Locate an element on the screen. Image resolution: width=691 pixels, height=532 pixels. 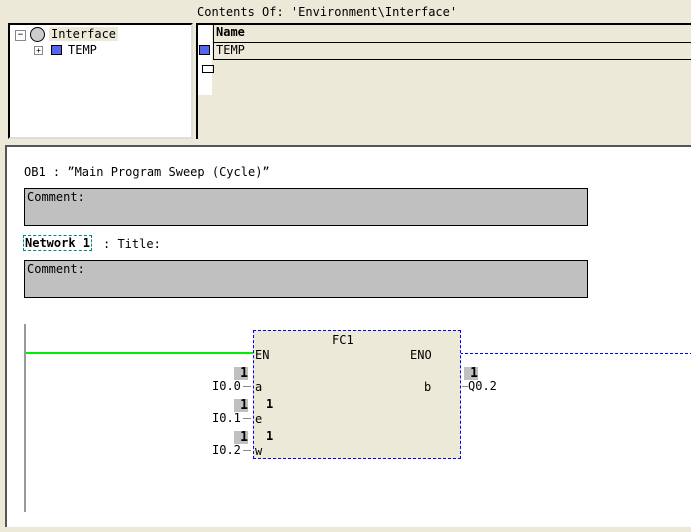
new-row-icon is located at coordinates (208, 69).